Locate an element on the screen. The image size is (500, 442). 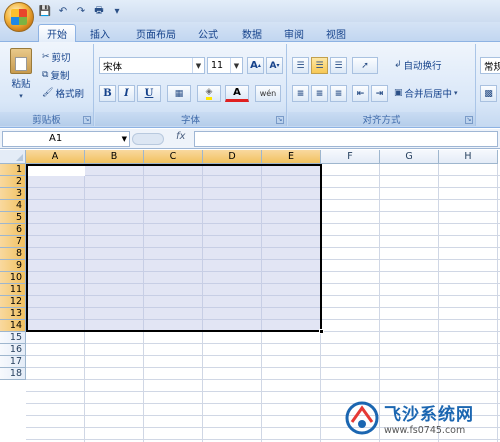
decrease-indent-button: ⇤ is located at coordinates (360, 93).